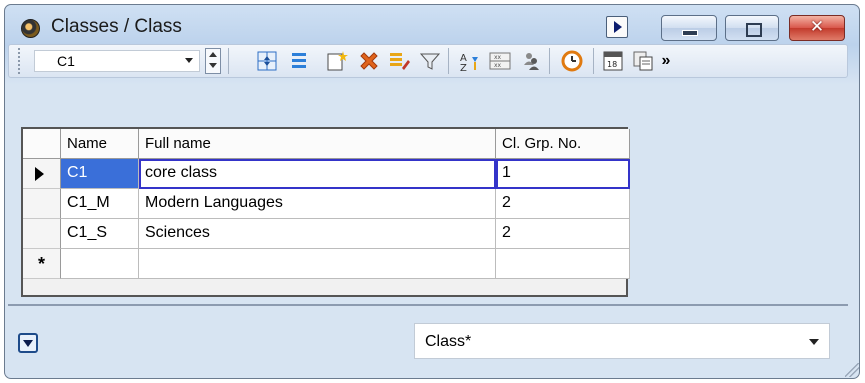  I want to click on close-icon: ✕, so click(817, 27).